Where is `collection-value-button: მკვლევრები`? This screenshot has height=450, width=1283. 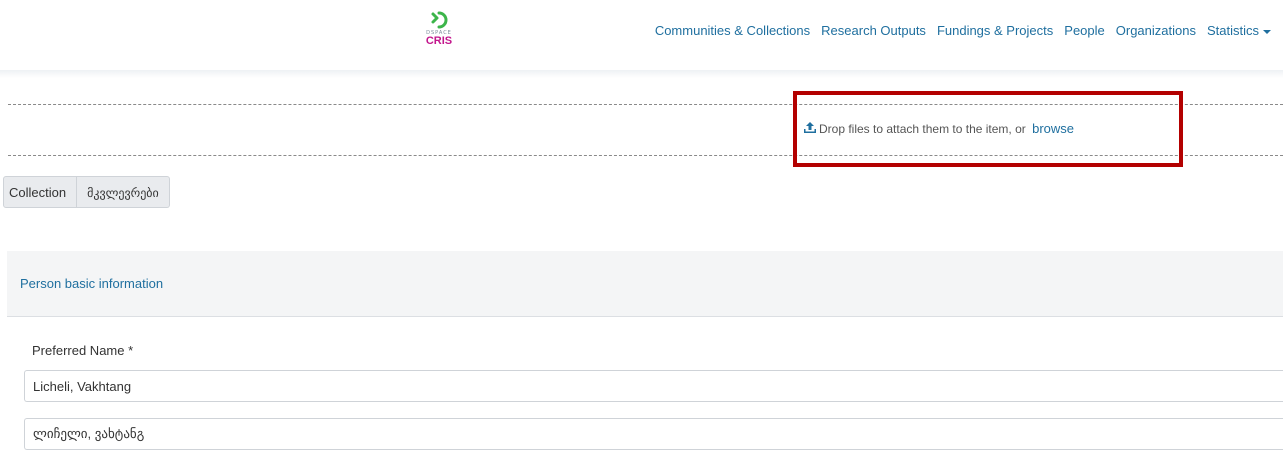 collection-value-button: მკვლევრები is located at coordinates (123, 192).